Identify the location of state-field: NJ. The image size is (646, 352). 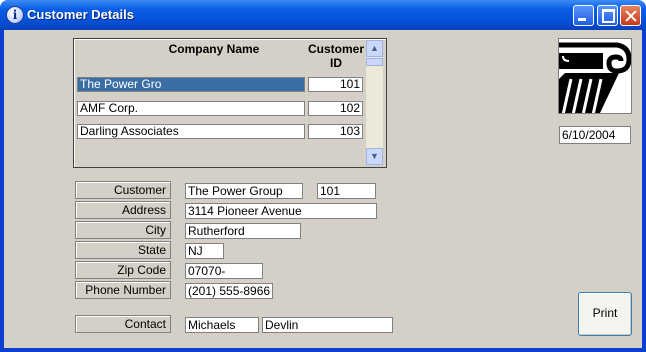
(204, 251).